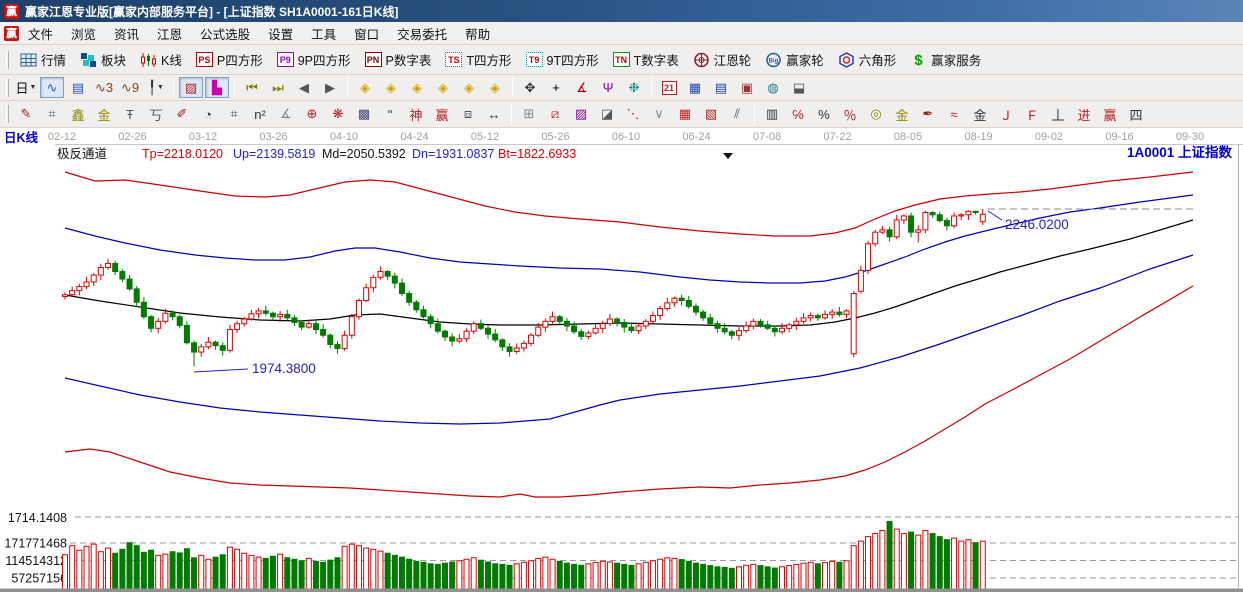  Describe the element at coordinates (323, 33) in the screenshot. I see `menu-item-6: 工具` at that location.